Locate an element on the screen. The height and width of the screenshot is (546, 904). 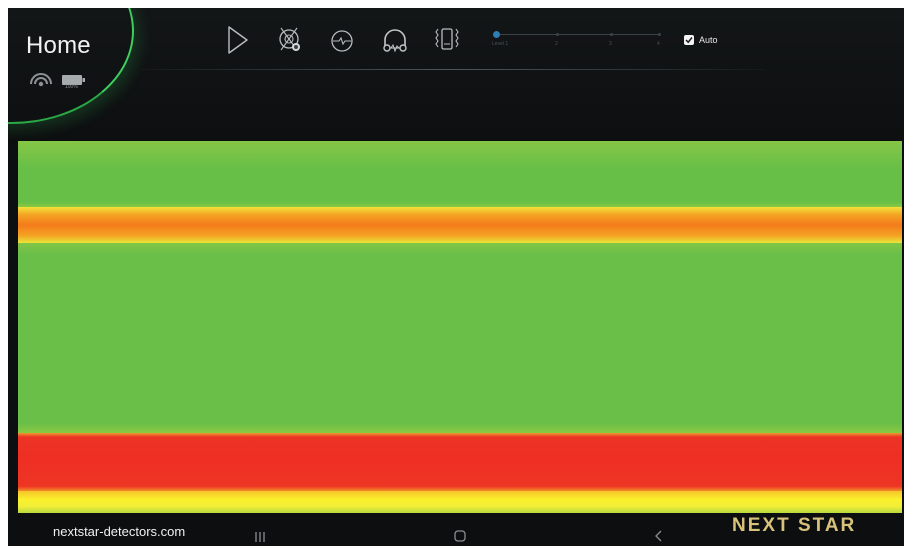
heatmap-band-orange is located at coordinates (460, 225).